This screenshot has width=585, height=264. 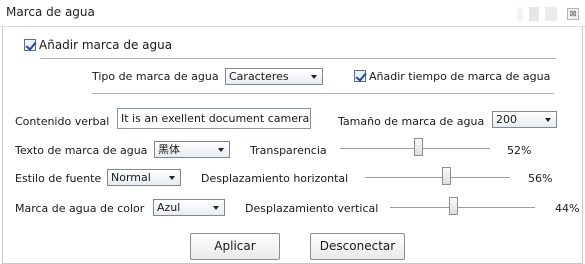 I want to click on font-select: 黑体, so click(x=192, y=149).